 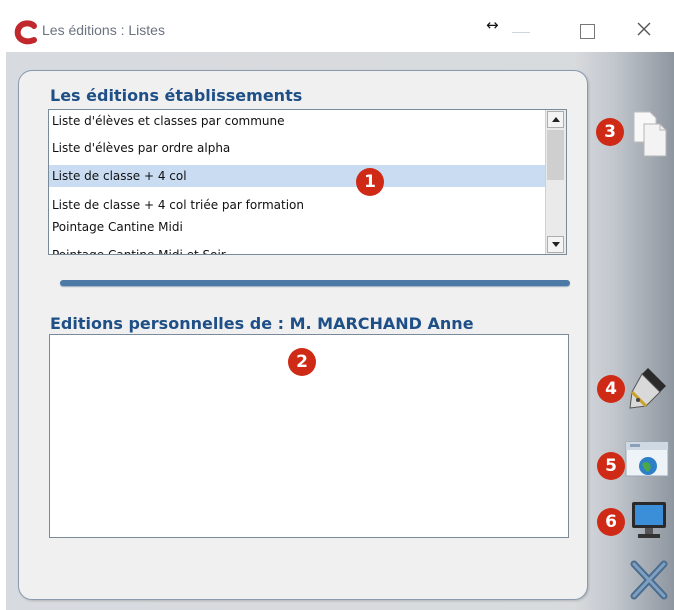 What do you see at coordinates (555, 119) in the screenshot?
I see `scroll-up-button` at bounding box center [555, 119].